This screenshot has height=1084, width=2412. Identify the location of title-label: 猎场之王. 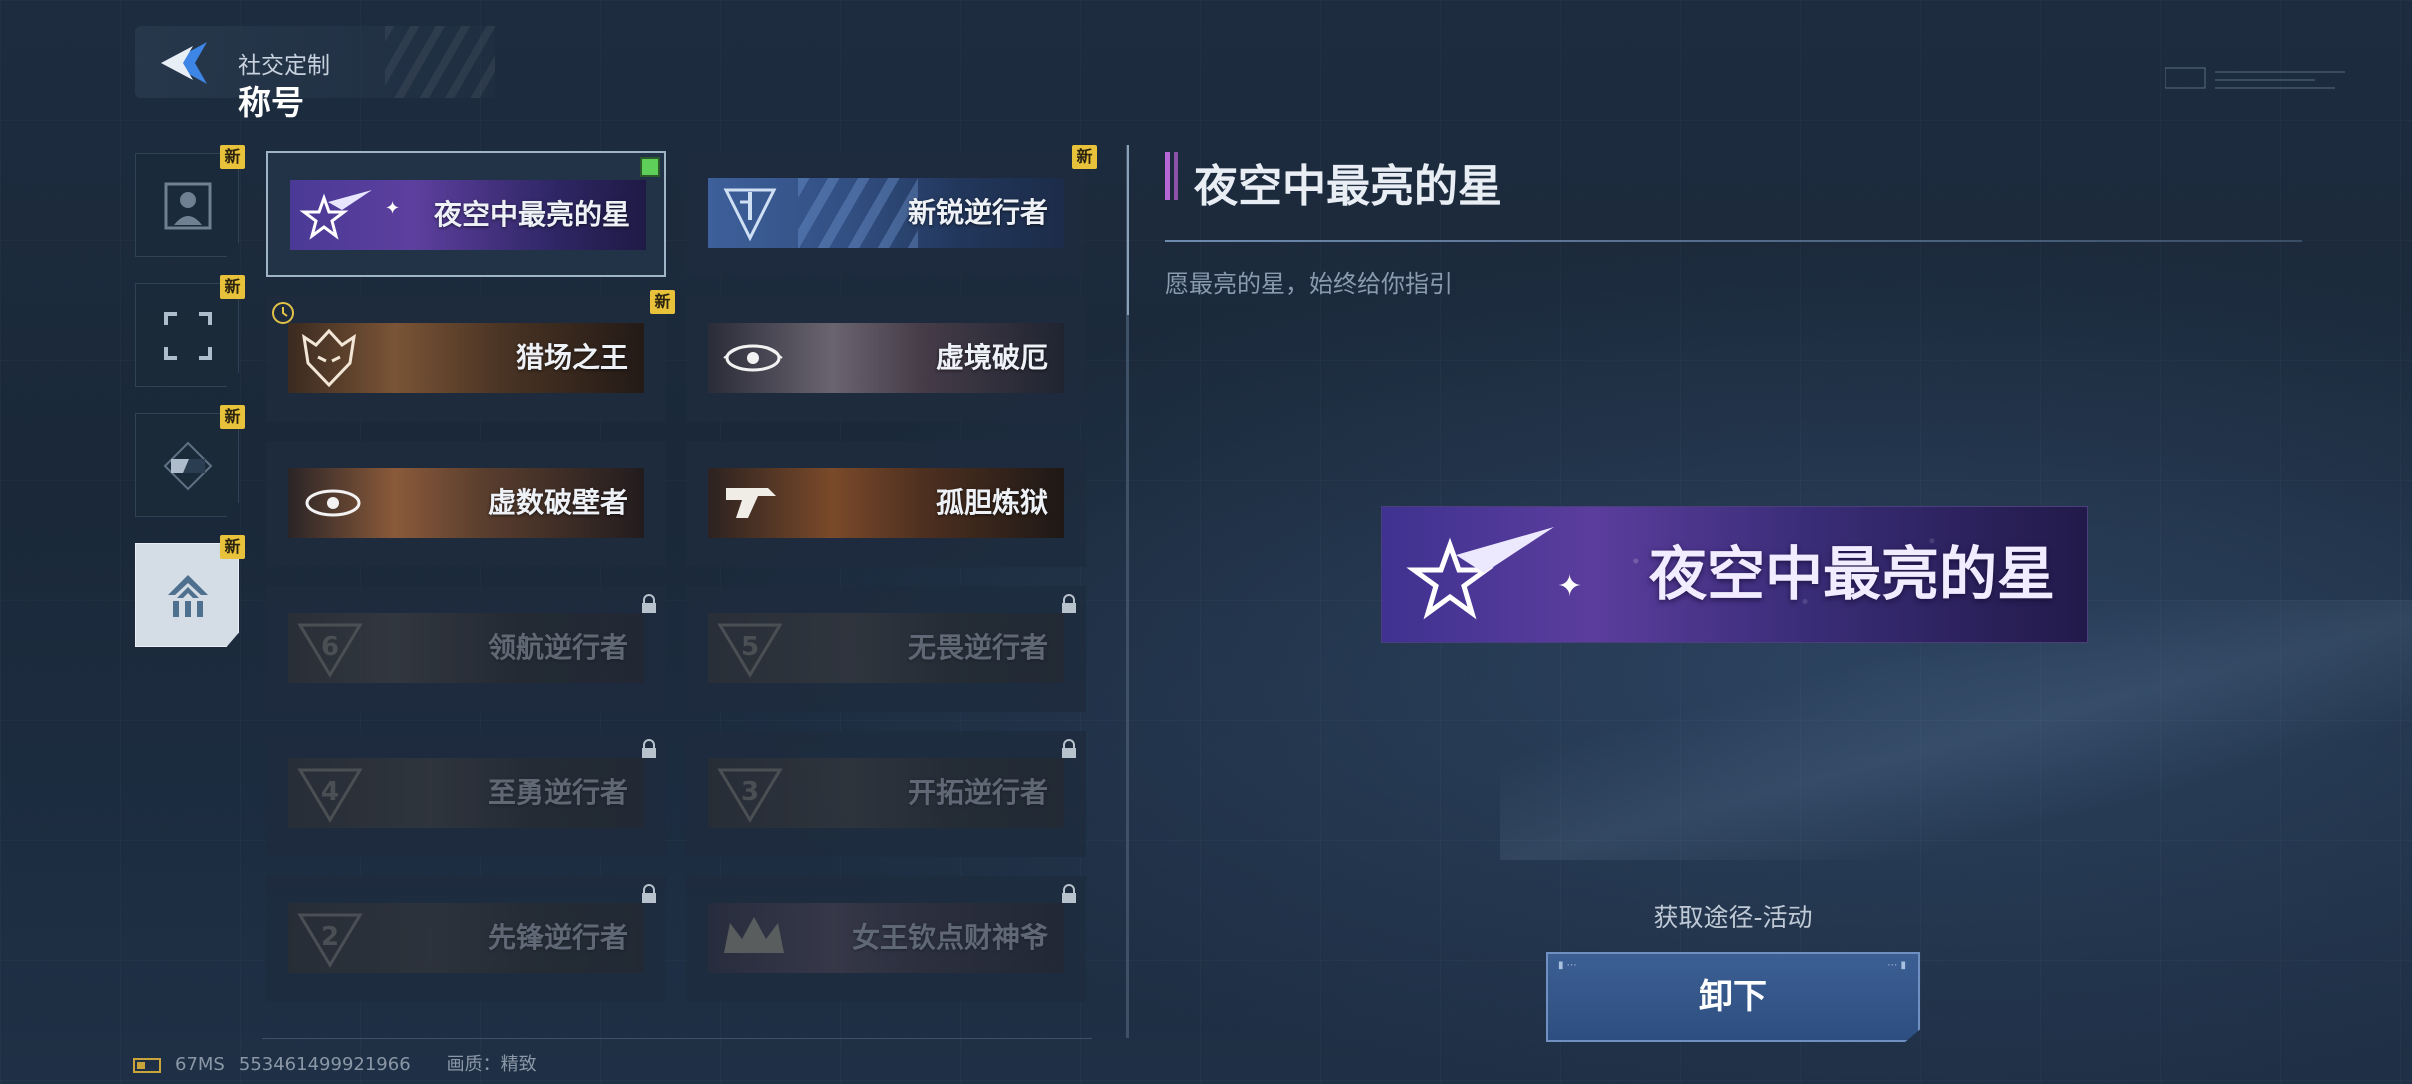
(571, 357).